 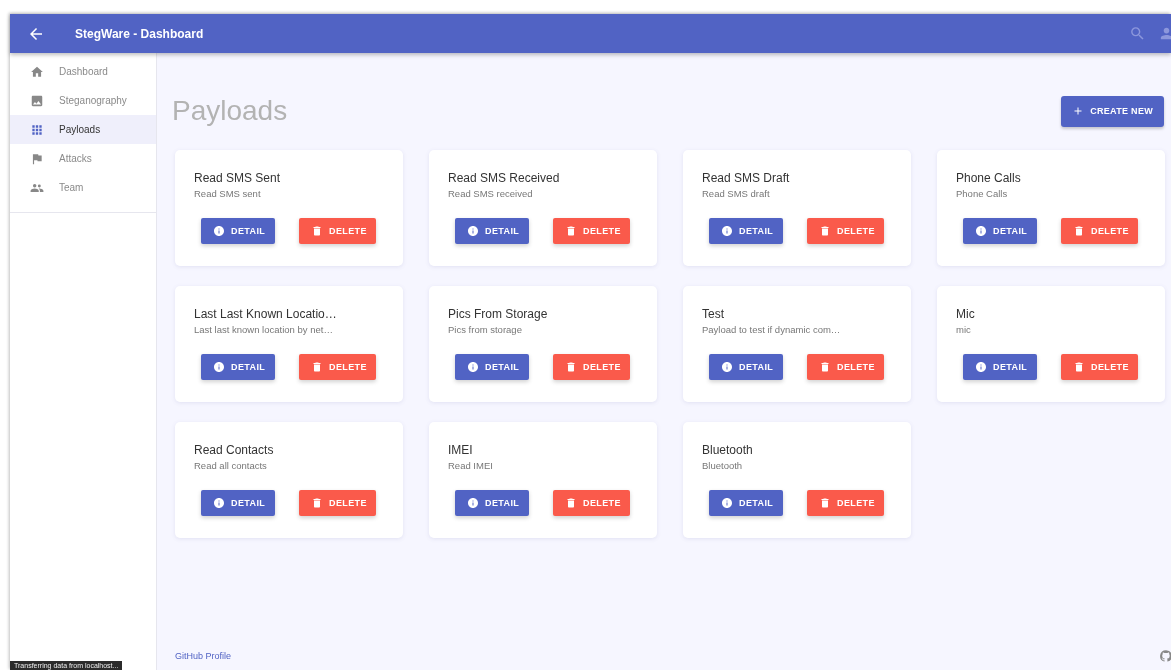 I want to click on github-profile-link: GitHub Profile, so click(x=203, y=656).